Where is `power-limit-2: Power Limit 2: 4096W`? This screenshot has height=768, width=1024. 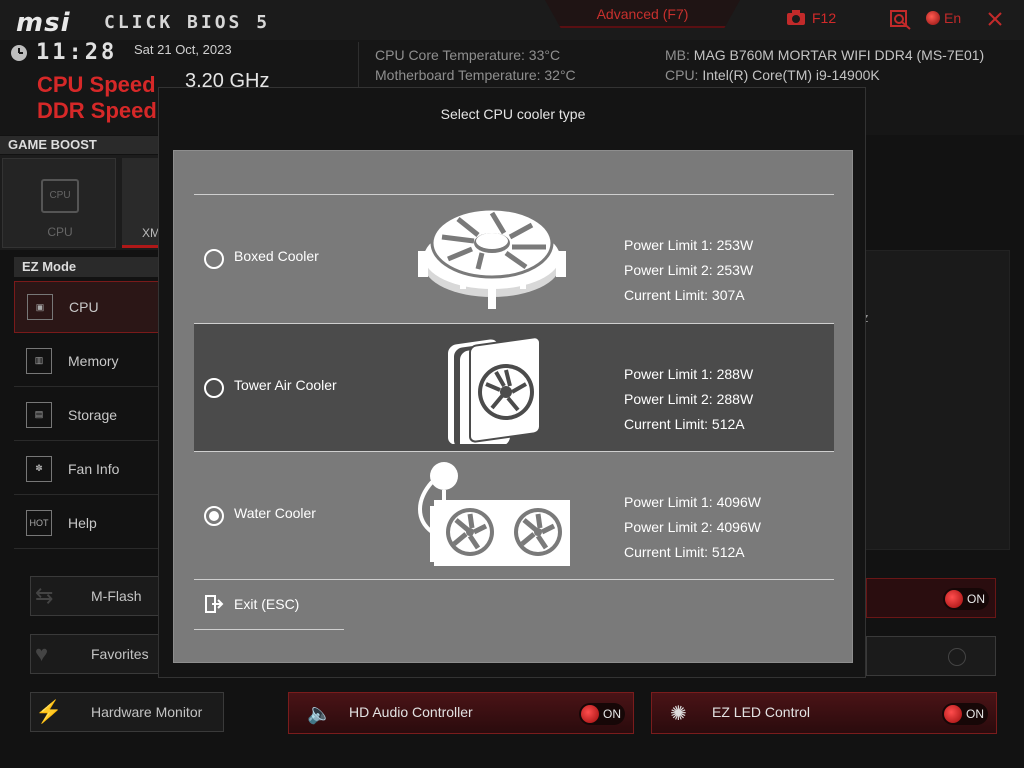
power-limit-2: Power Limit 2: 4096W is located at coordinates (692, 527).